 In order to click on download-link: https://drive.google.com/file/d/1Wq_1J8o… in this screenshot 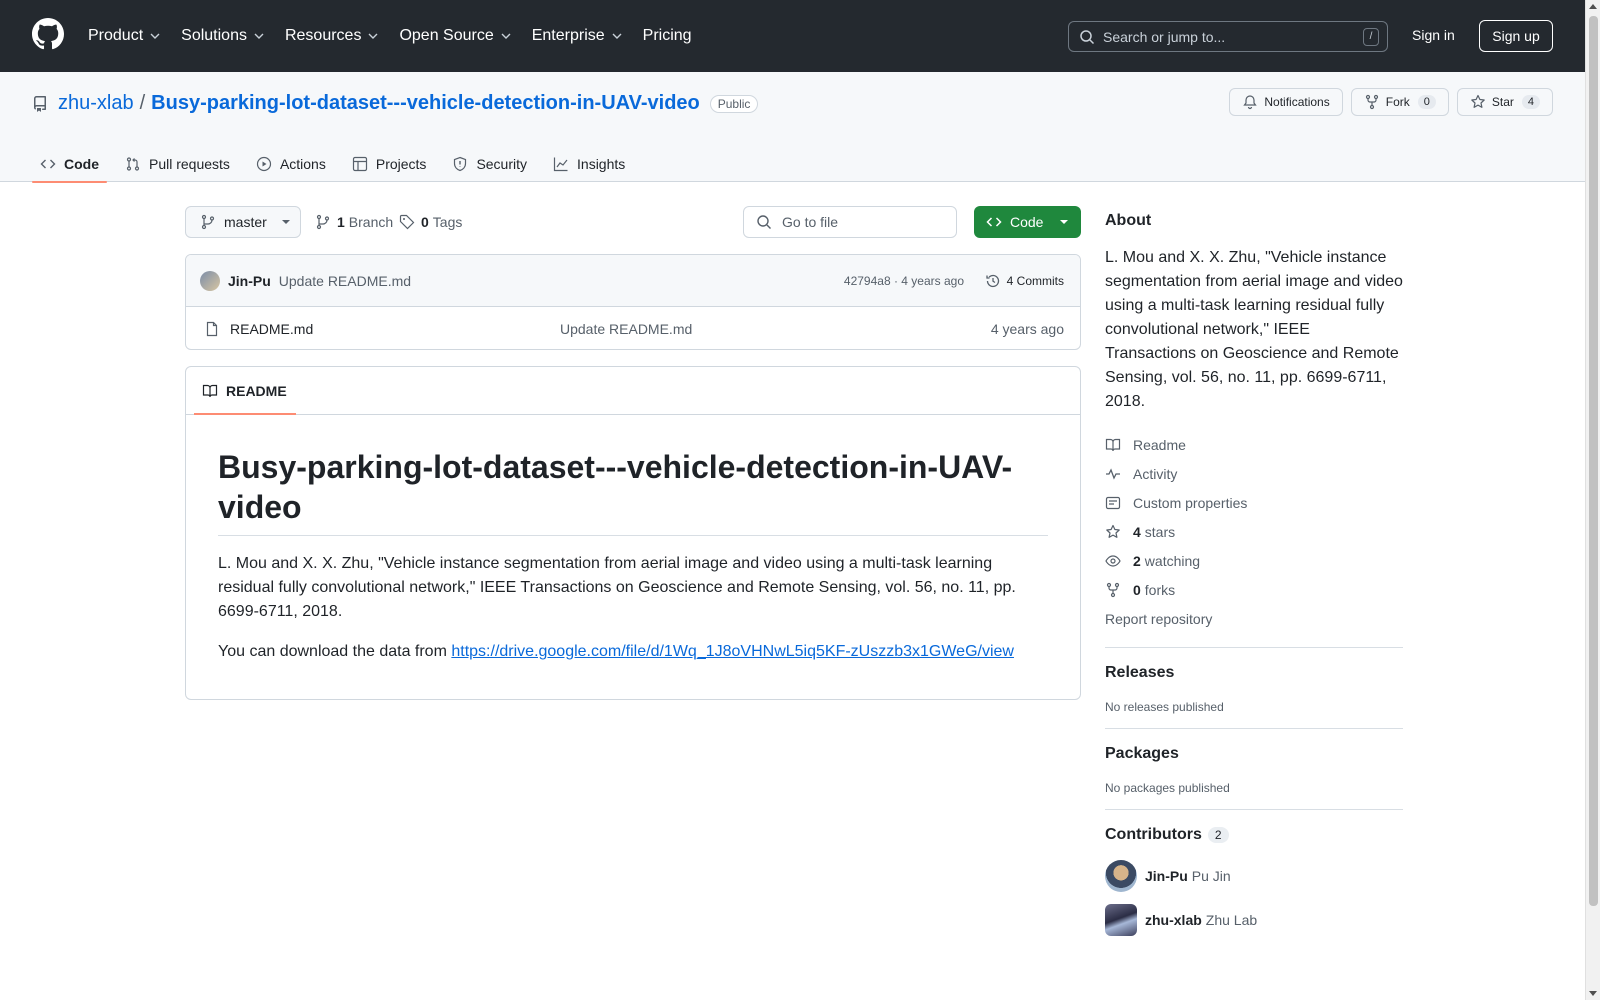, I will do `click(732, 651)`.